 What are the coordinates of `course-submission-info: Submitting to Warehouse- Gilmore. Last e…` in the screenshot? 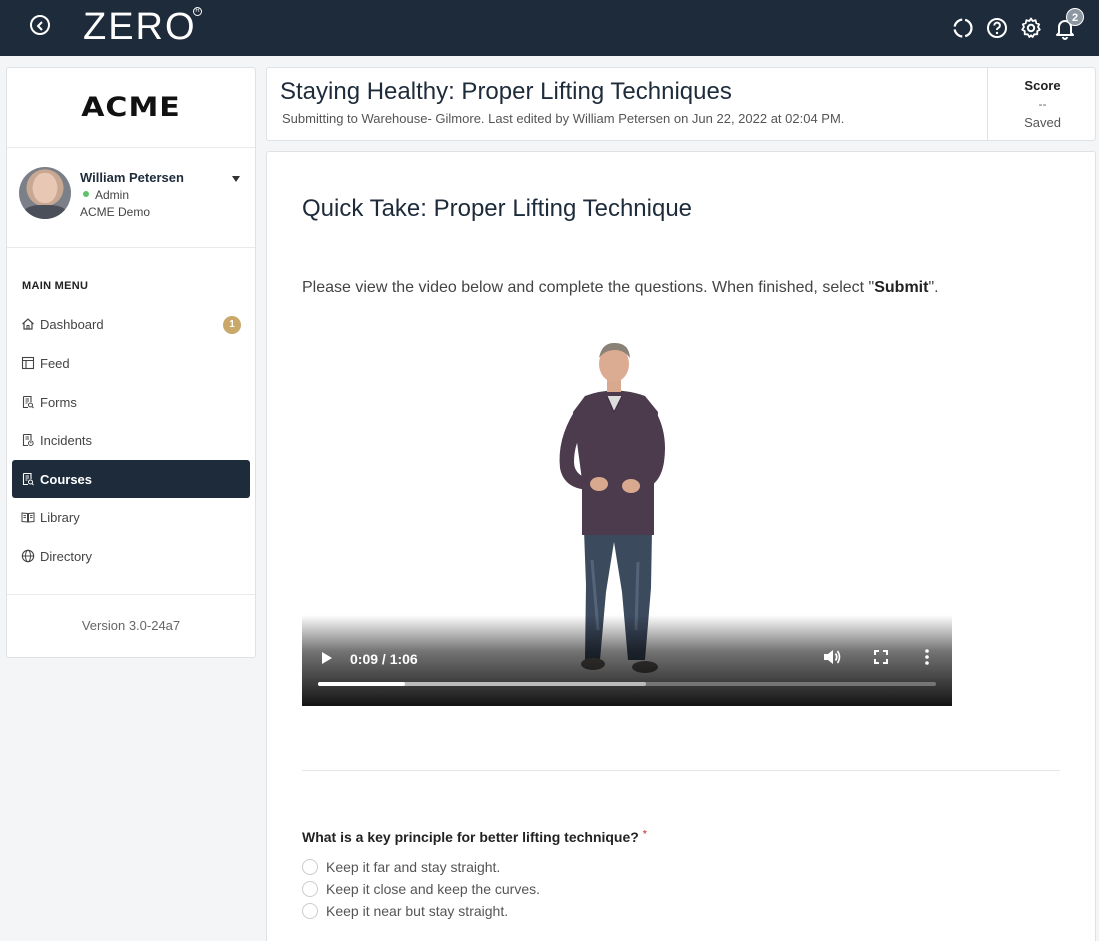 It's located at (563, 118).